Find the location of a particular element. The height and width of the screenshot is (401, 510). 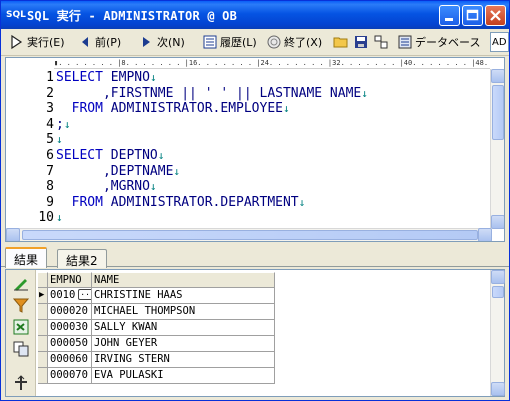

close-button is located at coordinates (495, 15).